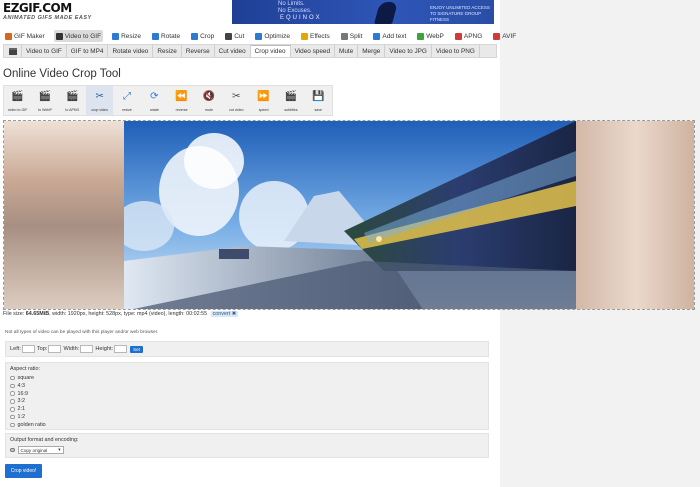 This screenshot has width=700, height=487. Describe the element at coordinates (166, 36) in the screenshot. I see `nav-item-rotate: Rotate` at that location.